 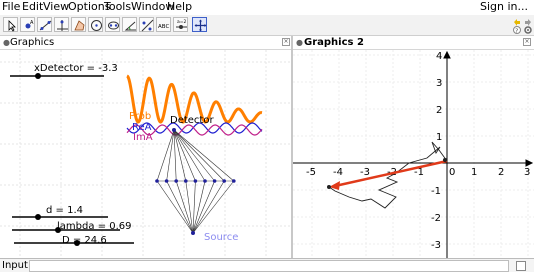 What do you see at coordinates (84, 240) in the screenshot?
I see `D-label: D = 24.6` at bounding box center [84, 240].